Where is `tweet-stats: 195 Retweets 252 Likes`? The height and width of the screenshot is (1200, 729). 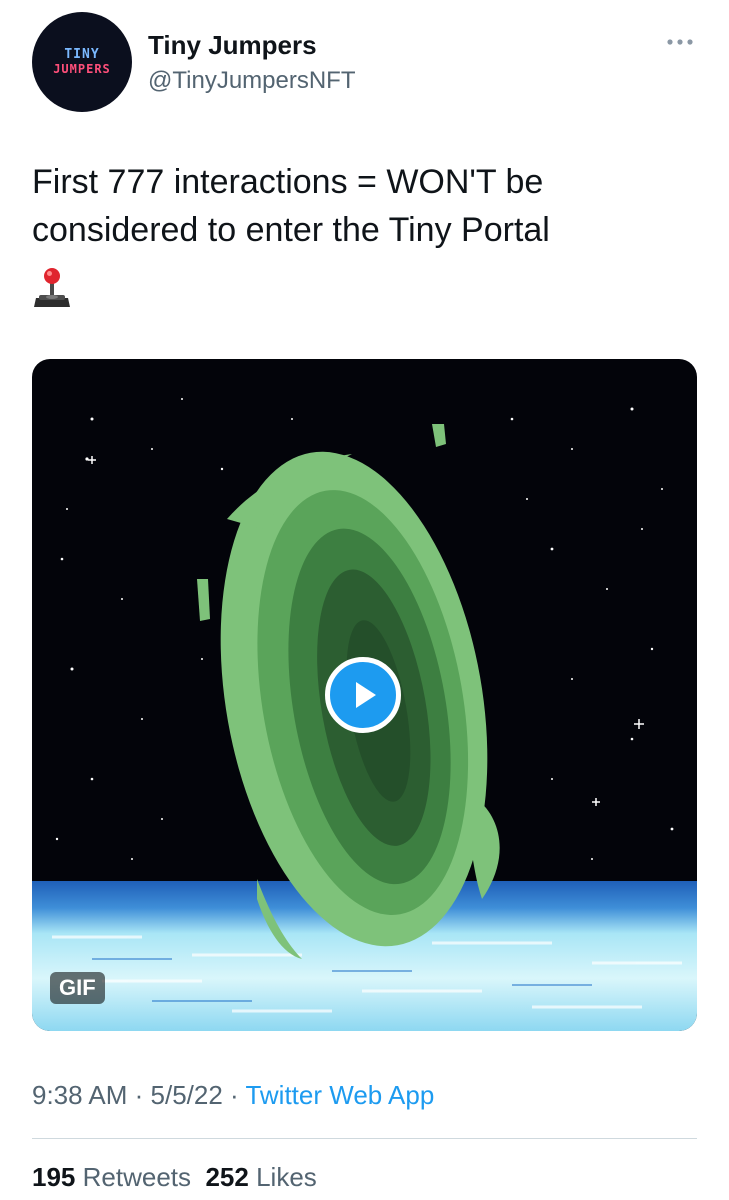
tweet-stats: 195 Retweets 252 Likes is located at coordinates (174, 1177).